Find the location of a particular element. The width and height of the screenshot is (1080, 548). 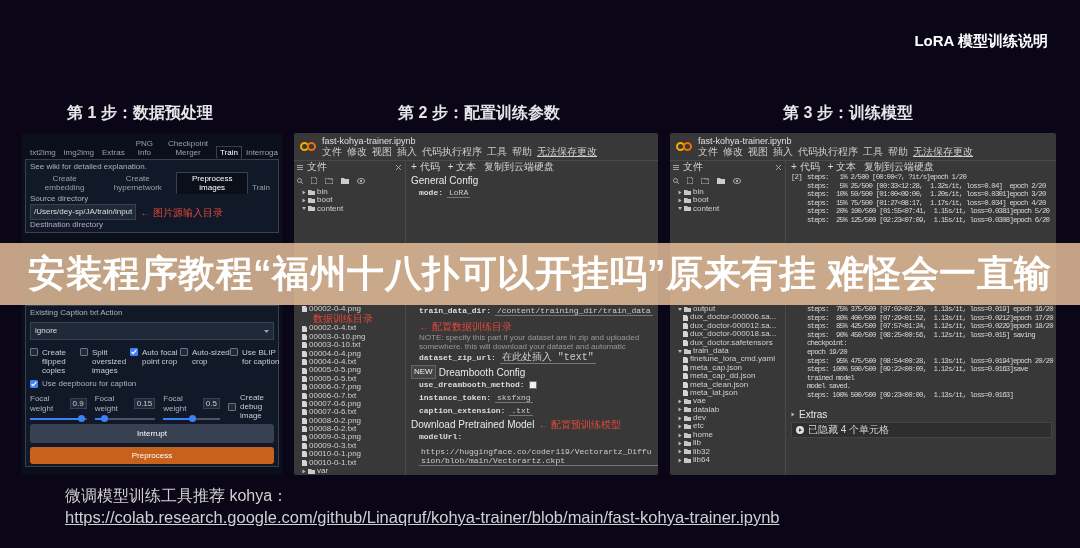

folder-name: vae is located at coordinates (699, 401).